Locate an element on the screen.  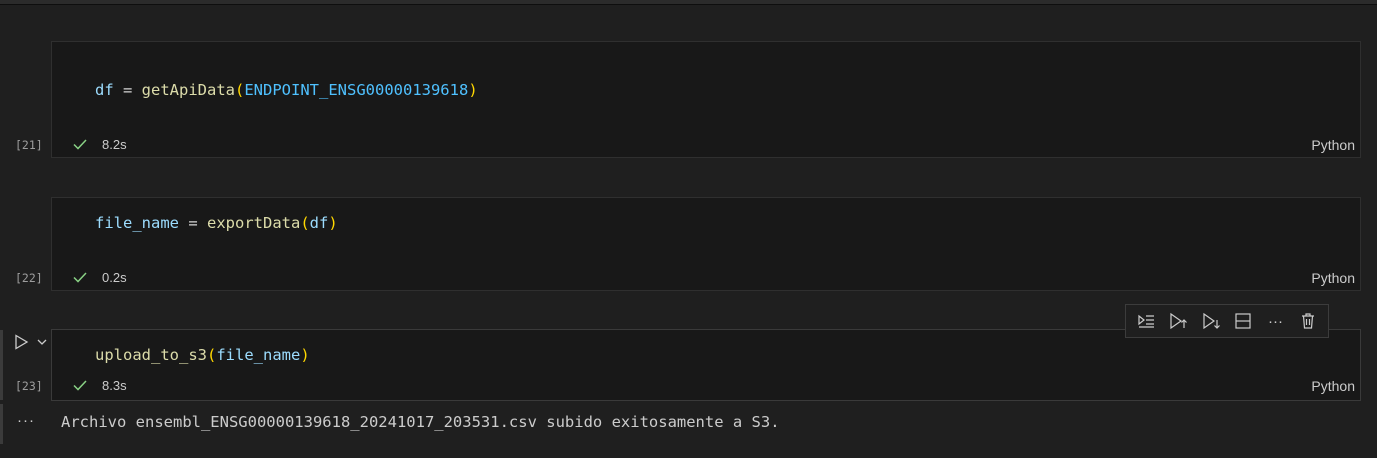
more-actions-label: ··· is located at coordinates (1275, 321).